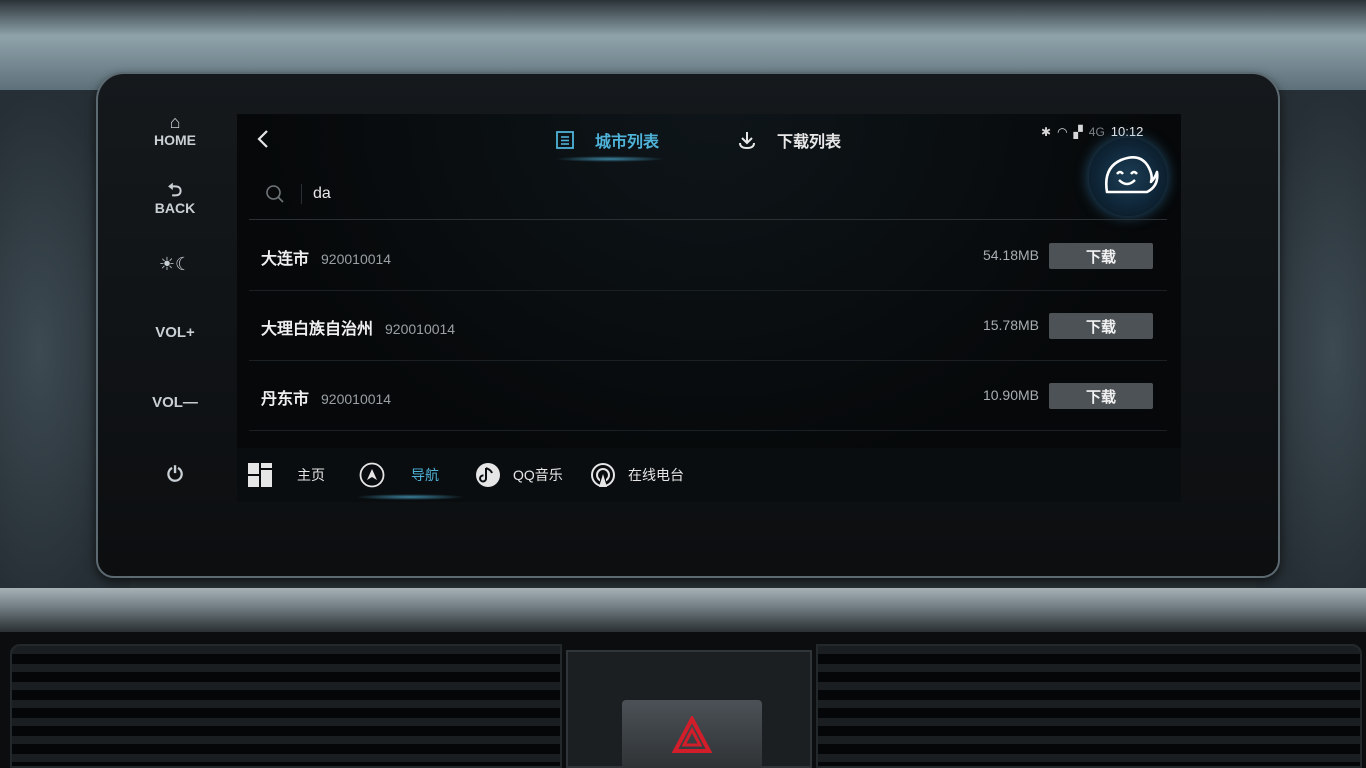 The height and width of the screenshot is (768, 1366). Describe the element at coordinates (692, 734) in the screenshot. I see `hazard-icon` at that location.